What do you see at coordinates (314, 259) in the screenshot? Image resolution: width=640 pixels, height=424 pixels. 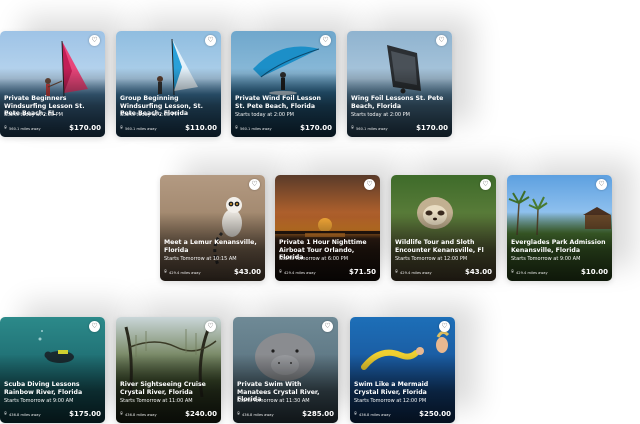 I see `start-time: Starts Tomorrow at 6:00 PM` at bounding box center [314, 259].